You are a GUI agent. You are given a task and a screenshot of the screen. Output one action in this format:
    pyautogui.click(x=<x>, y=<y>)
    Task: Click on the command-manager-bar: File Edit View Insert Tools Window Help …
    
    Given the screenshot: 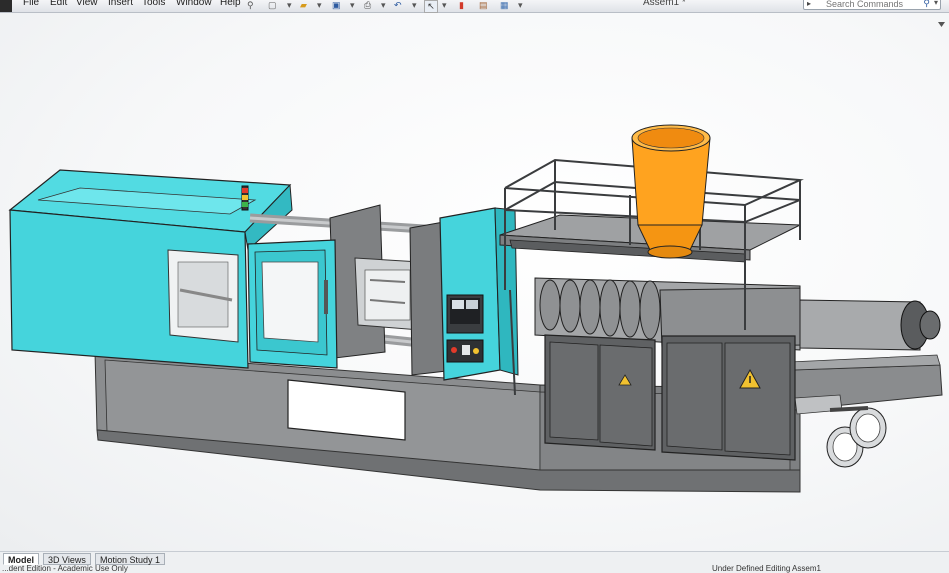 What is the action you would take?
    pyautogui.click(x=474, y=6)
    